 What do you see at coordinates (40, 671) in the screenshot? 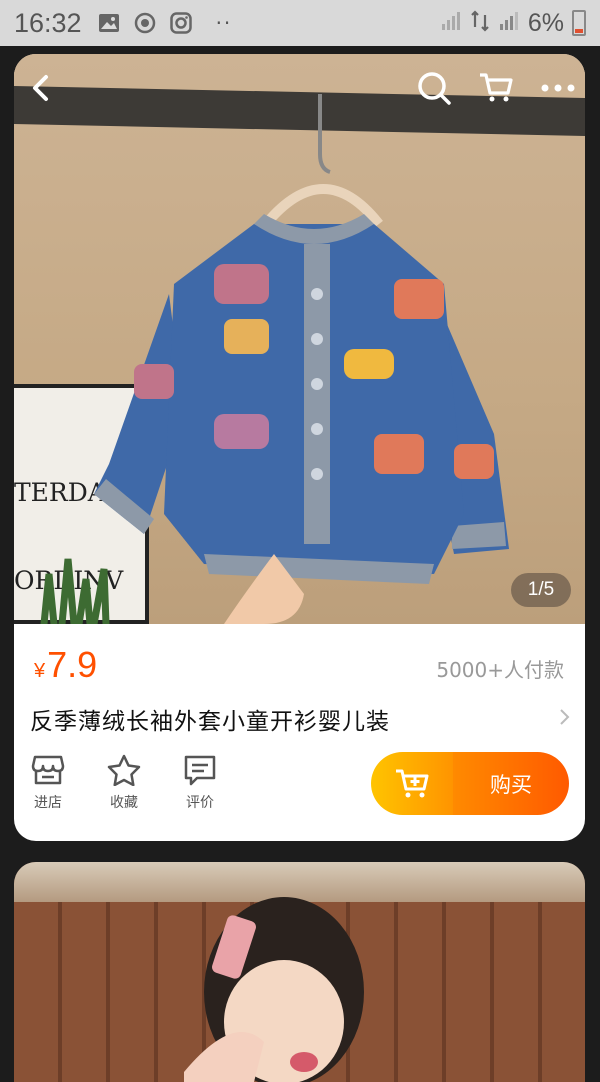
I see `currency-symbol: ¥` at bounding box center [40, 671].